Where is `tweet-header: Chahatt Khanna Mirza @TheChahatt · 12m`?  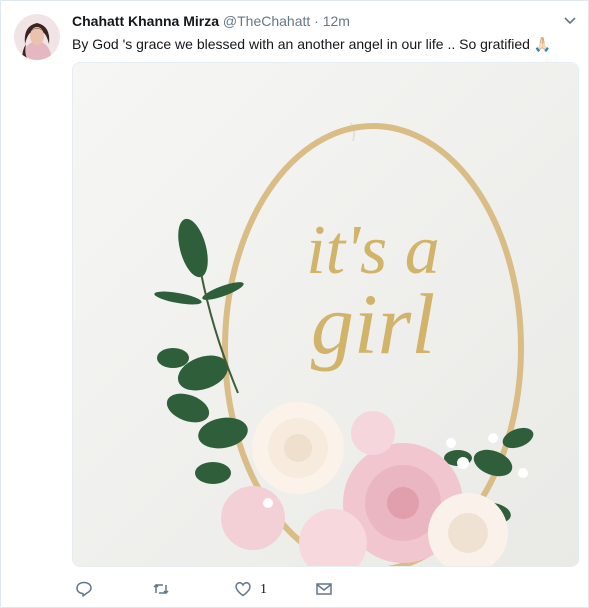
tweet-header: Chahatt Khanna Mirza @TheChahatt · 12m is located at coordinates (211, 21).